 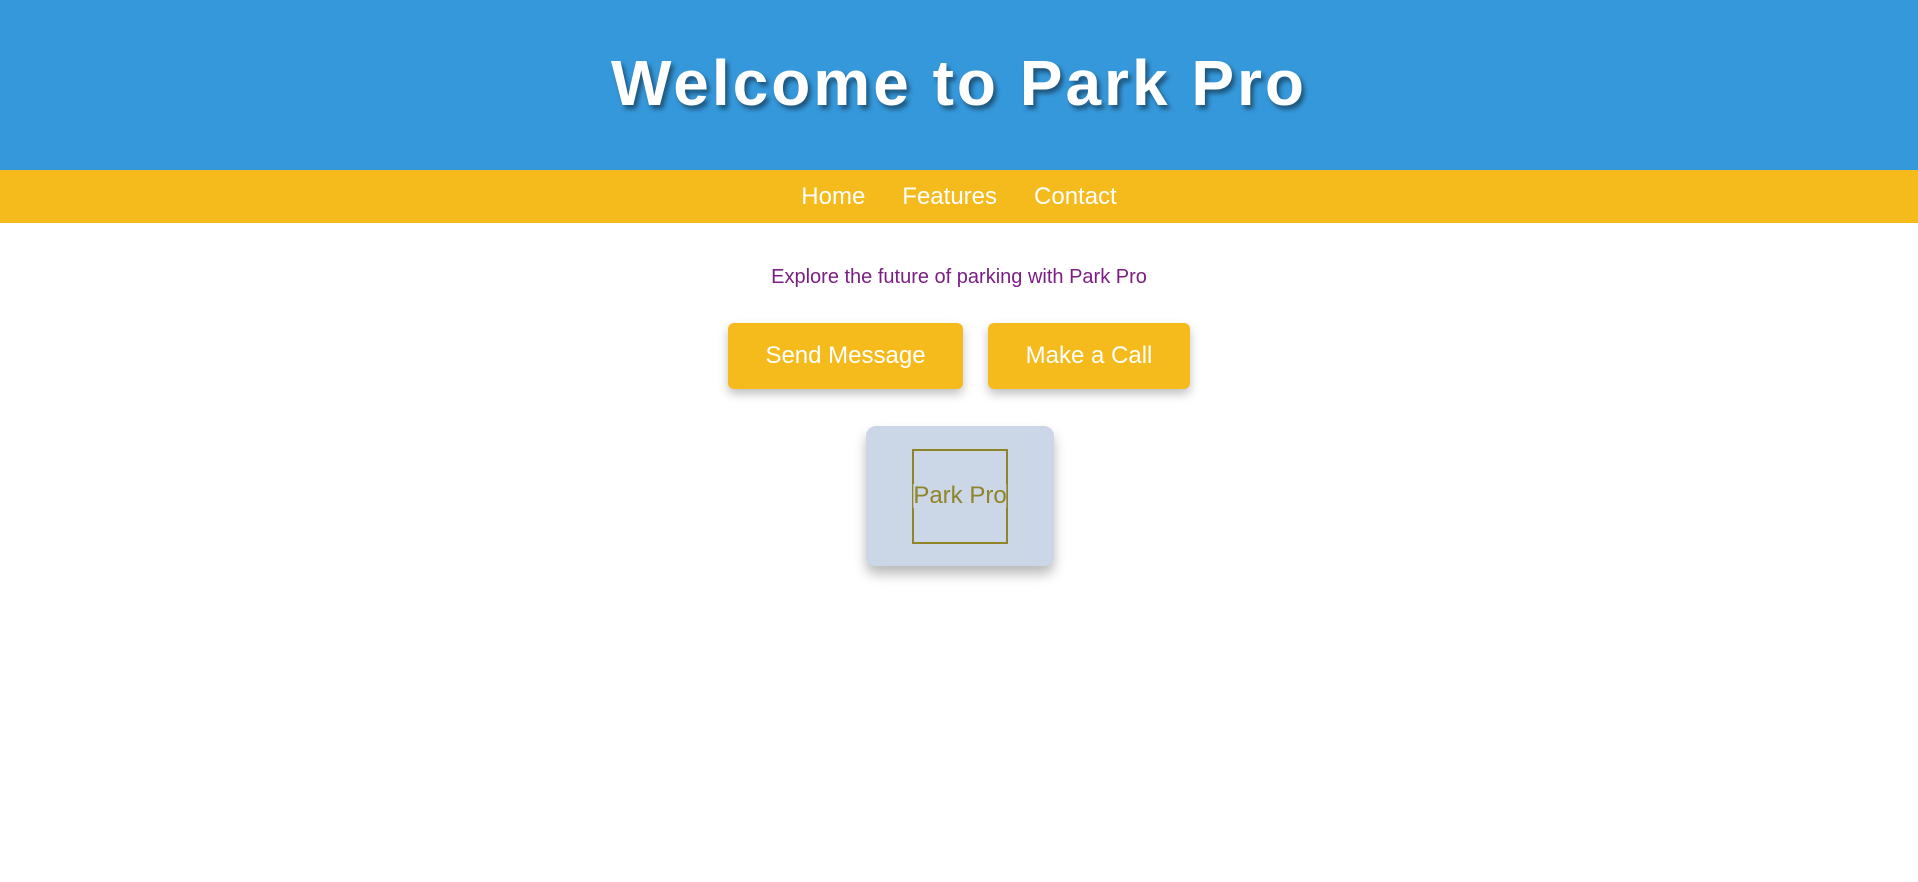 I want to click on logo-text: Park Pro, so click(x=960, y=495).